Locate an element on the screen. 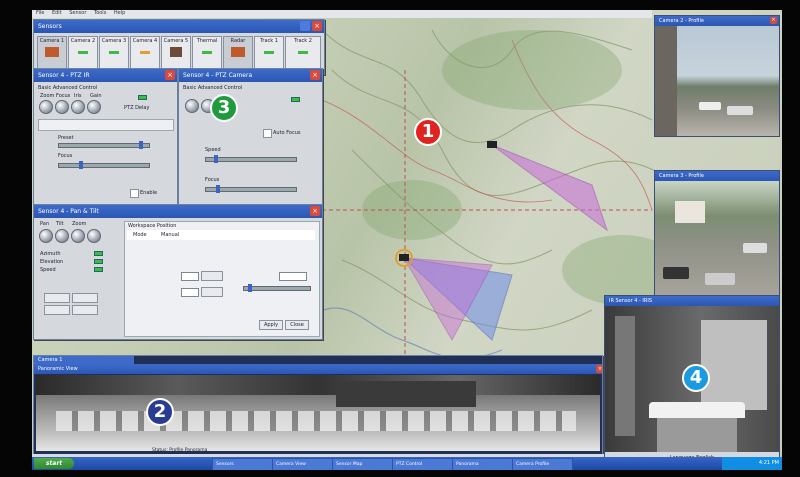  taskbar-item-1: Sensors is located at coordinates (242, 464).